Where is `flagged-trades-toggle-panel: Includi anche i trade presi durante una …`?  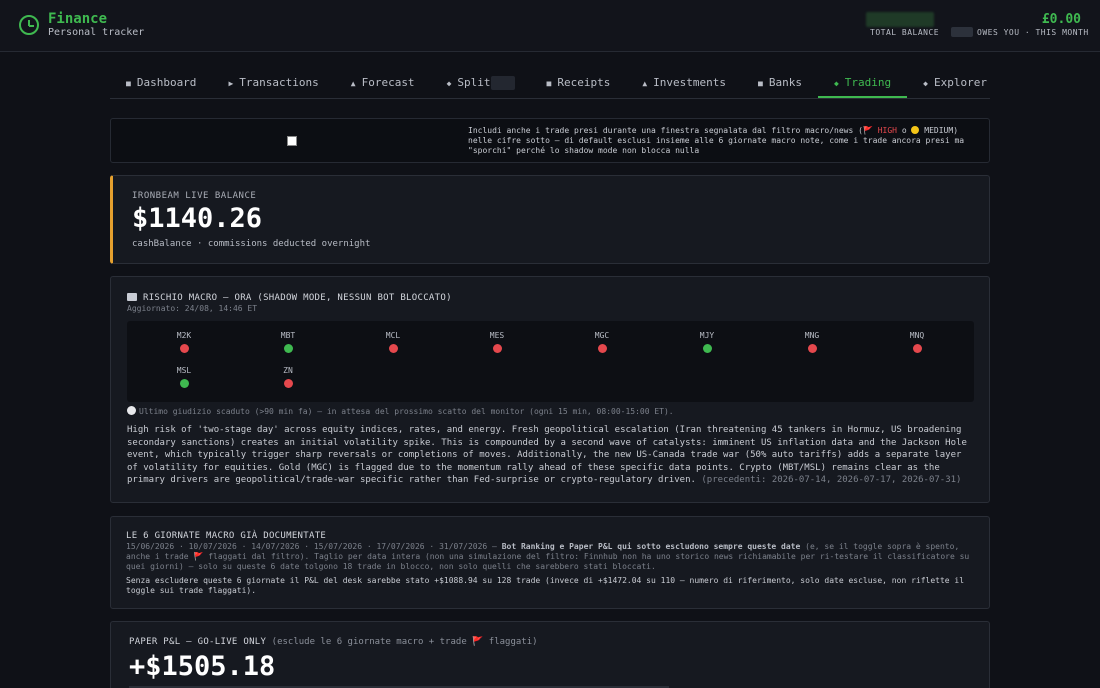
flagged-trades-toggle-panel: Includi anche i trade presi durante una … is located at coordinates (550, 140).